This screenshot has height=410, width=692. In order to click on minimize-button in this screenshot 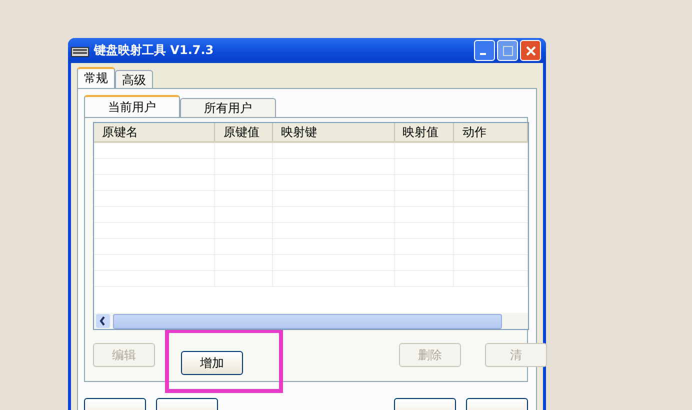, I will do `click(484, 50)`.